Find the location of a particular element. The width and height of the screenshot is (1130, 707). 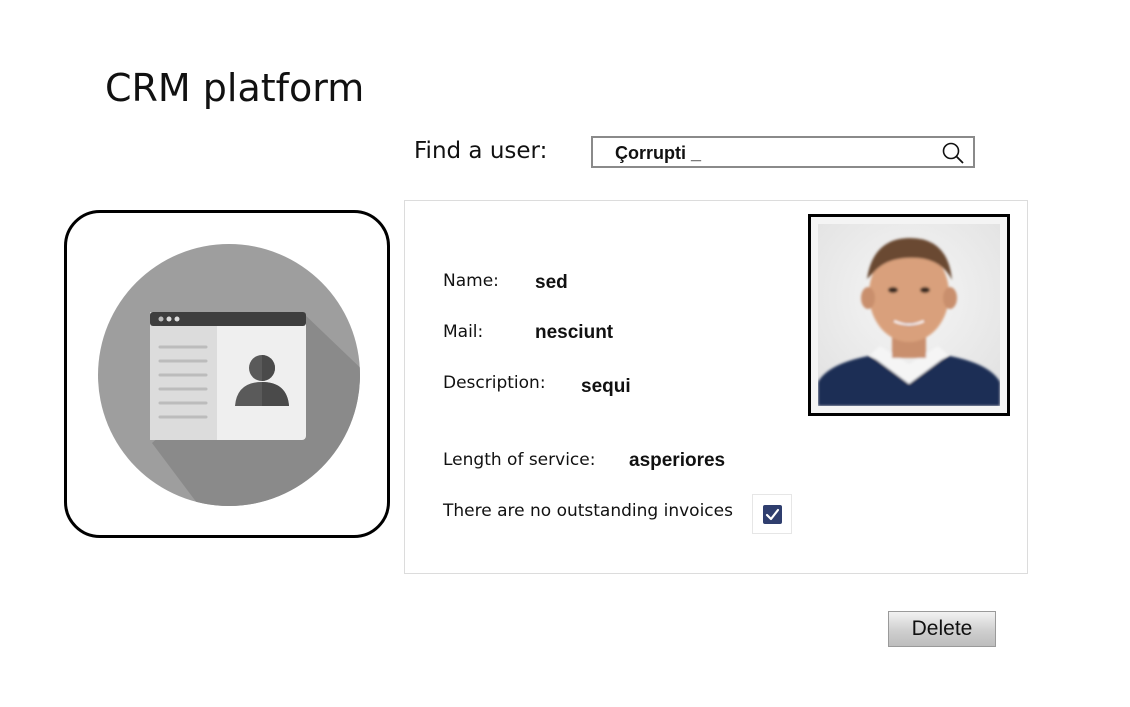

checkbox-checked is located at coordinates (772, 514).